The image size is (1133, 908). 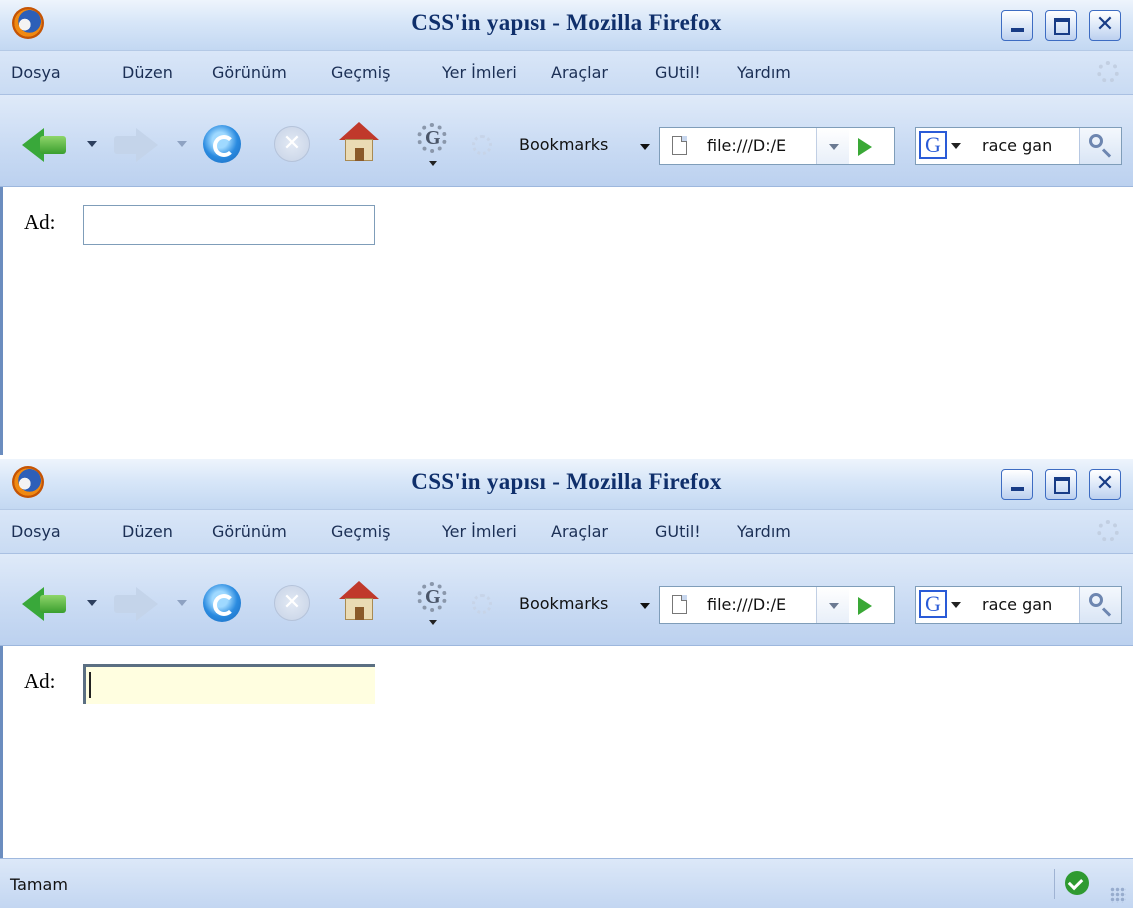 I want to click on text-caret, so click(x=90, y=685).